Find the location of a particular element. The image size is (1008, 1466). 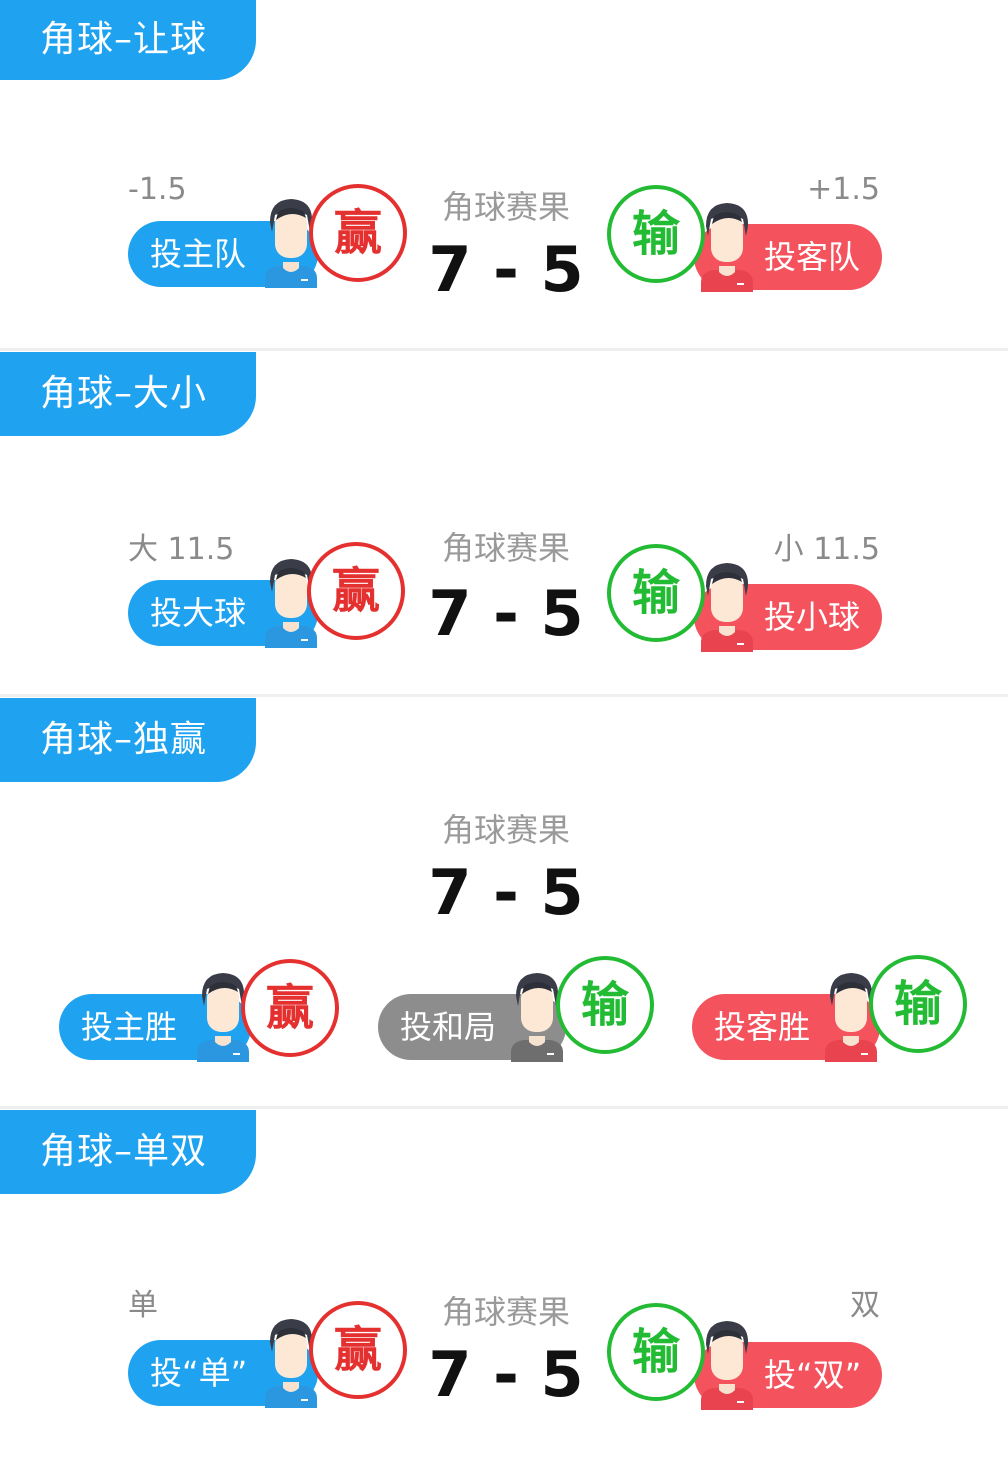

away-line-label: +1.5 is located at coordinates (843, 189).